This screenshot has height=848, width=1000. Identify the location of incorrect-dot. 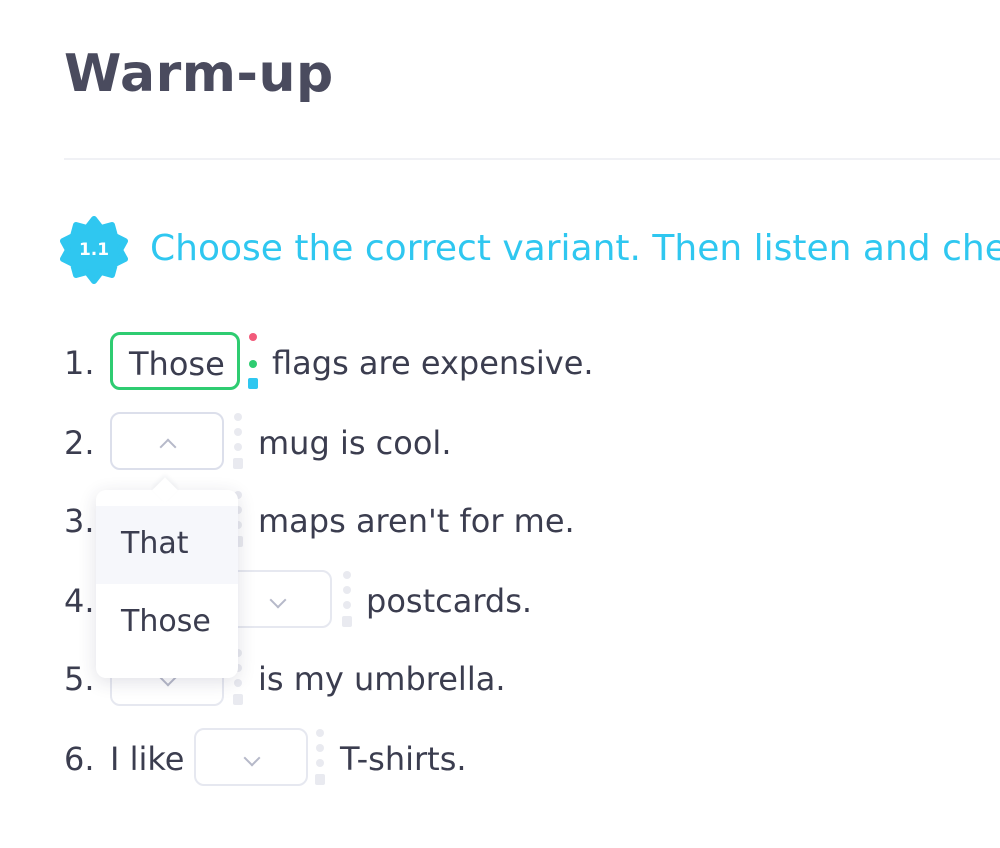
(253, 337).